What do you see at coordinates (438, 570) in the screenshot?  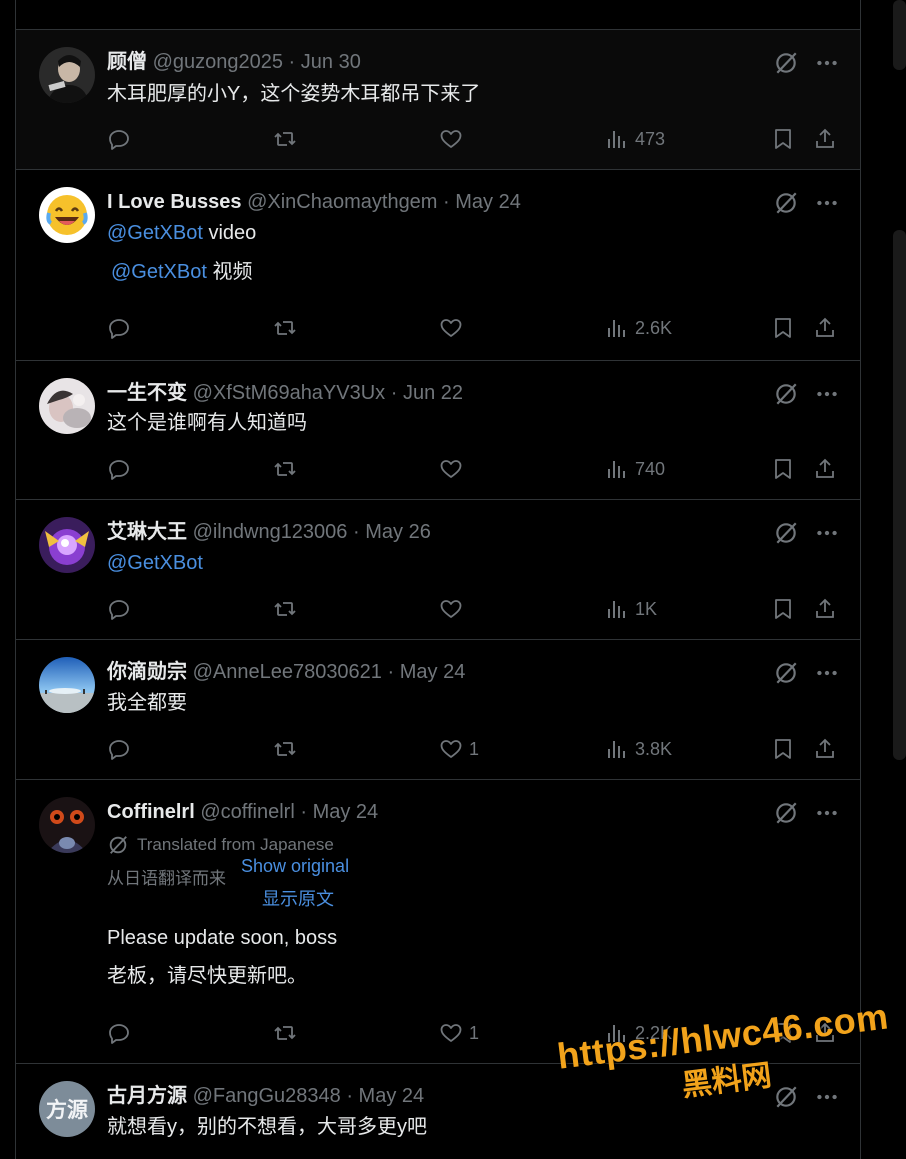 I see `tweet: 艾琳大王 @ilndwng123006 · May 26 @GetXBot 1K` at bounding box center [438, 570].